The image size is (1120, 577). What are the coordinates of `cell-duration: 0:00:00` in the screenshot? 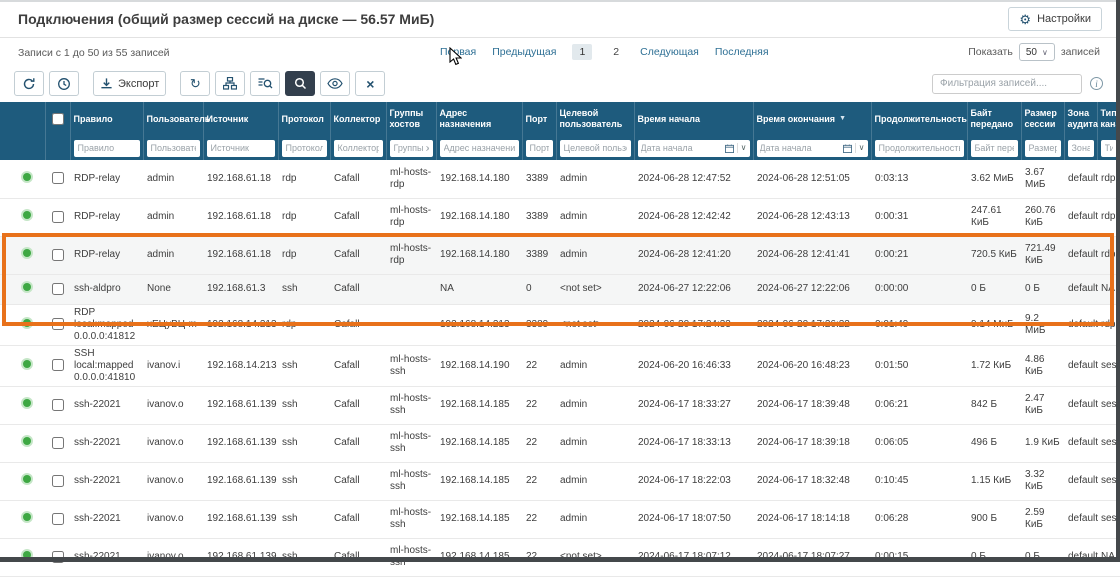 It's located at (919, 289).